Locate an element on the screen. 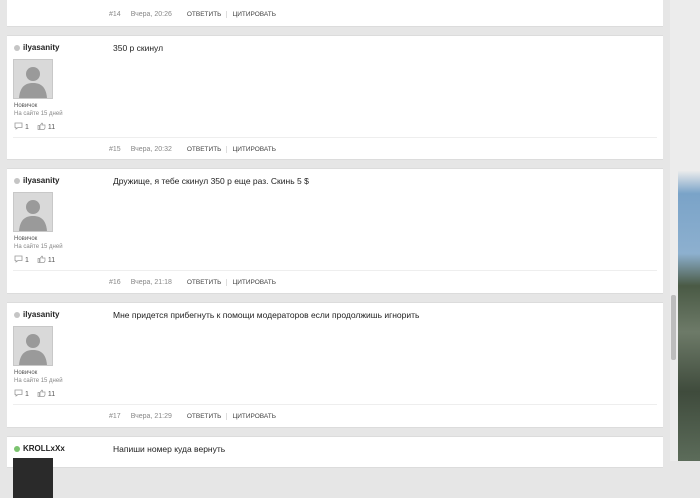 The image size is (700, 498). post-footer: #16 Вчера, 21:18 ОТВЕТИТЬ ЦИТИРОВАТЬ is located at coordinates (335, 281).